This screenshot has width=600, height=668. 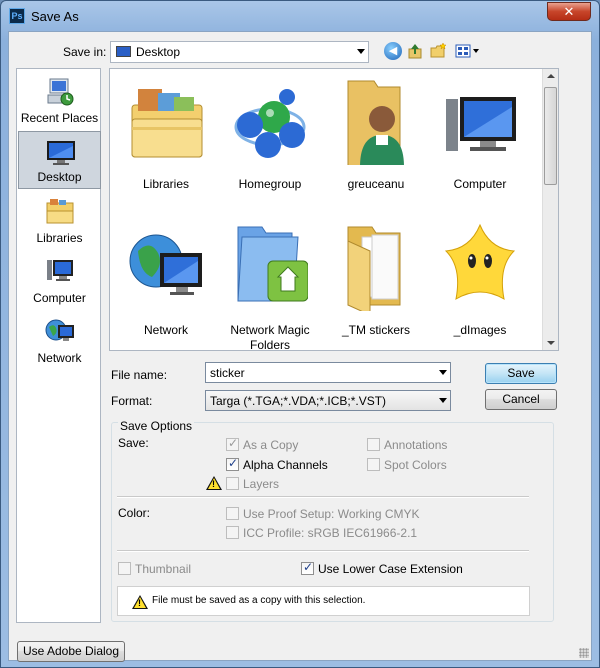 I want to click on thumbnail-checkbox: Thumbnail, so click(x=154, y=569).